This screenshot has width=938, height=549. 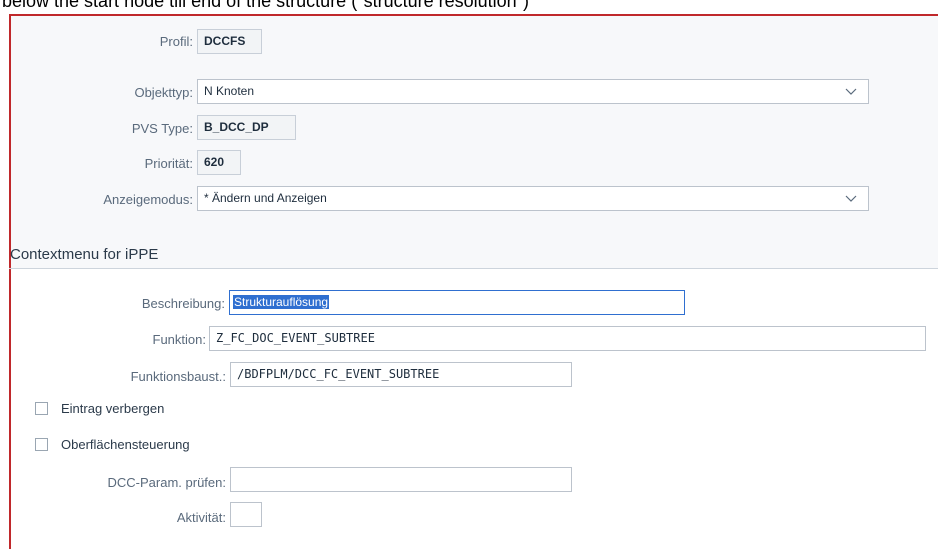 I want to click on anzeigemodus-dropdown: * Ändern und Anzeigen, so click(x=533, y=198).